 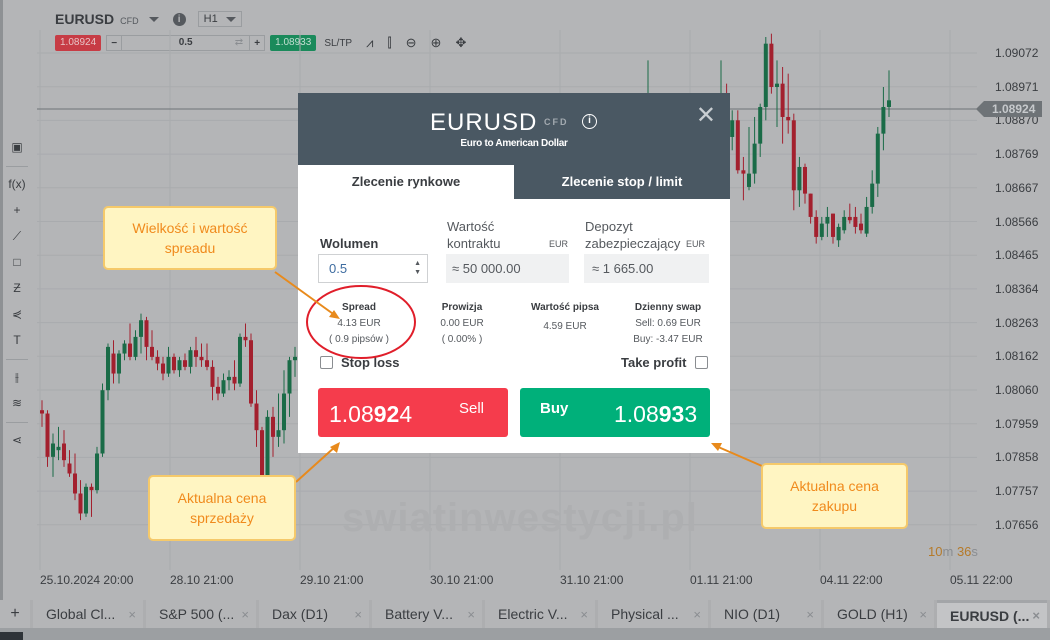 What do you see at coordinates (646, 268) in the screenshot?
I see `margin-field: ≈ 1 665.00` at bounding box center [646, 268].